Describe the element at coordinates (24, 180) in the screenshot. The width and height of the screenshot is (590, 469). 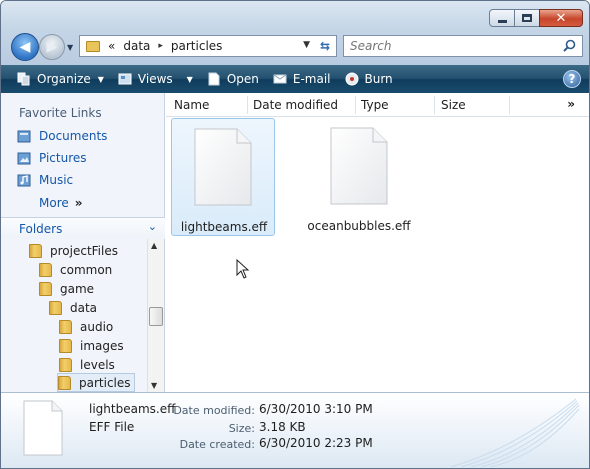
I see `music-icon` at that location.